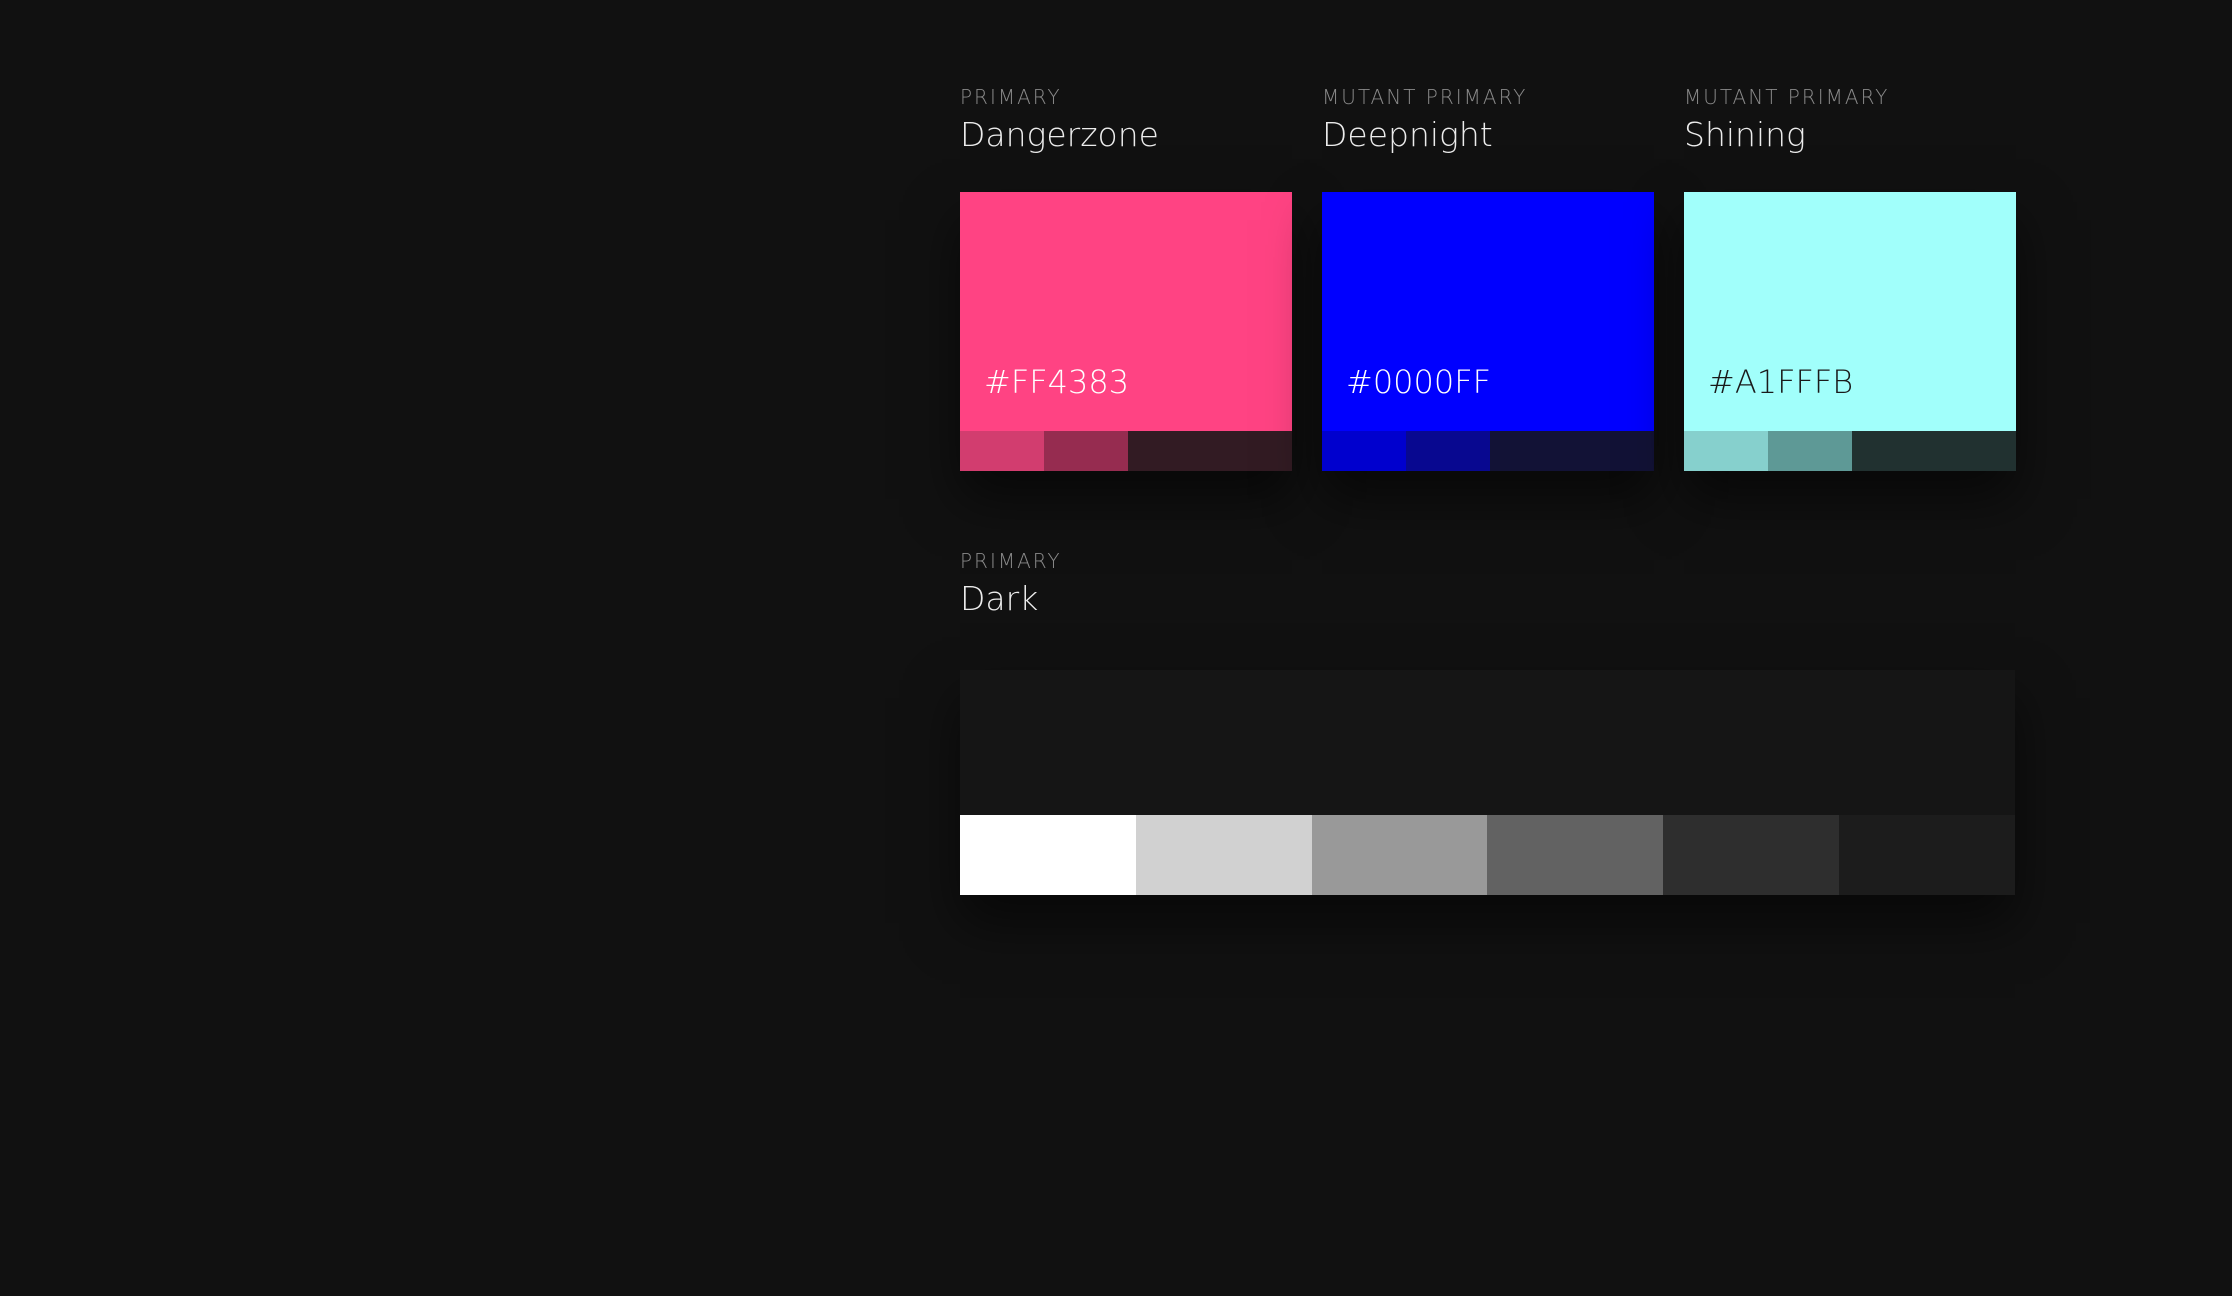 This screenshot has width=2232, height=1296. Describe the element at coordinates (1419, 382) in the screenshot. I see `hex-code: #0000FF` at that location.